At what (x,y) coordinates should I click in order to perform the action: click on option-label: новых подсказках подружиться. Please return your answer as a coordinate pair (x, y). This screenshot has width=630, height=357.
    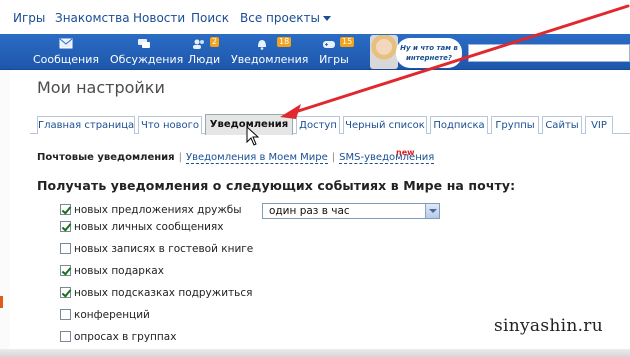
    Looking at the image, I should click on (163, 293).